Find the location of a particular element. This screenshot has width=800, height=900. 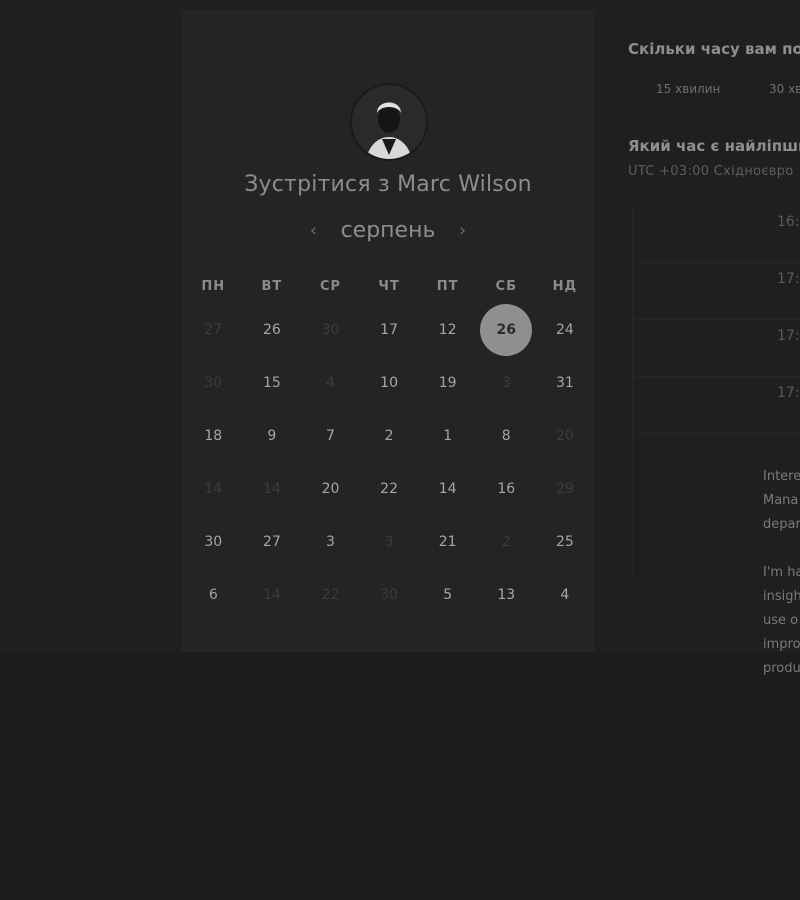

time-question: Який час є найліпшим is located at coordinates (714, 146).